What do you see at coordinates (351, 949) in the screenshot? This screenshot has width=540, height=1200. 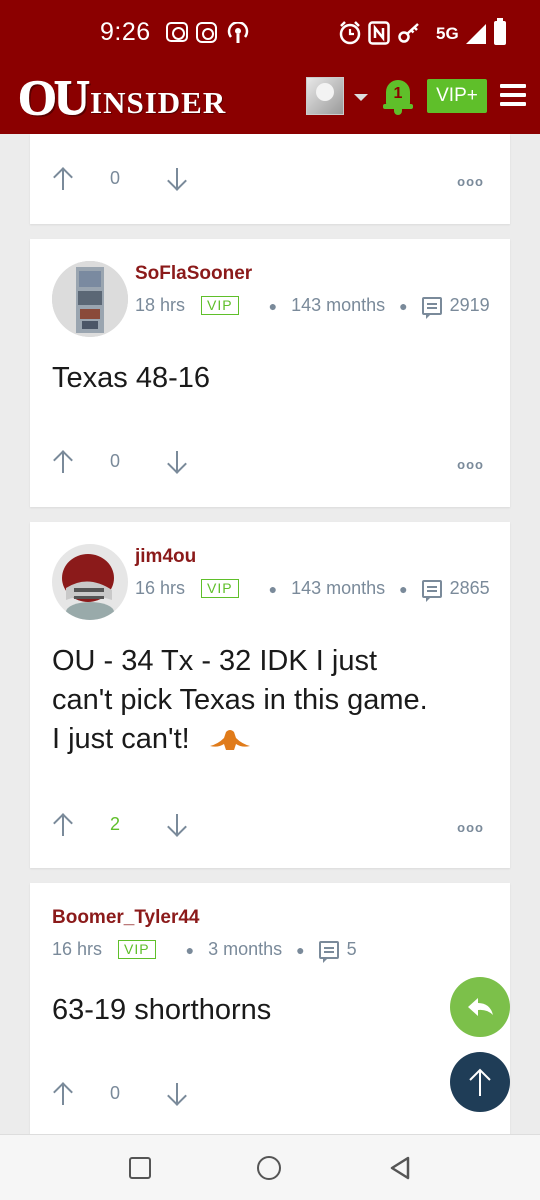 I see `comment-count: 5` at bounding box center [351, 949].